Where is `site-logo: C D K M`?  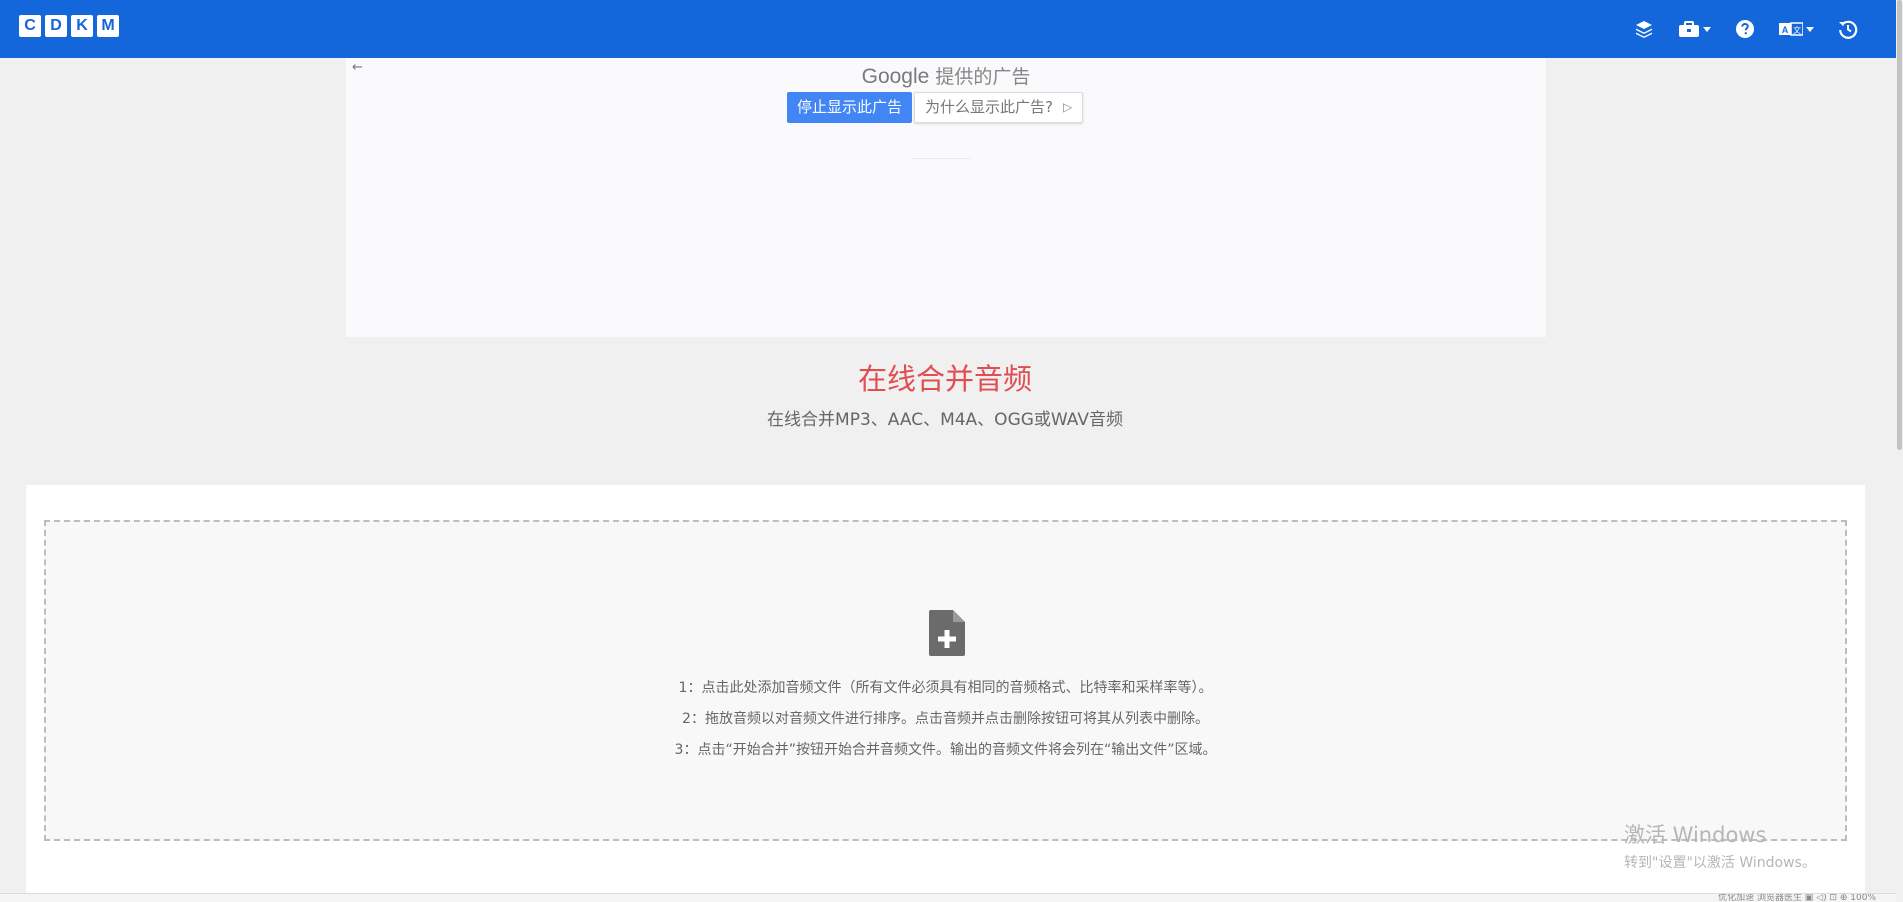 site-logo: C D K M is located at coordinates (69, 26).